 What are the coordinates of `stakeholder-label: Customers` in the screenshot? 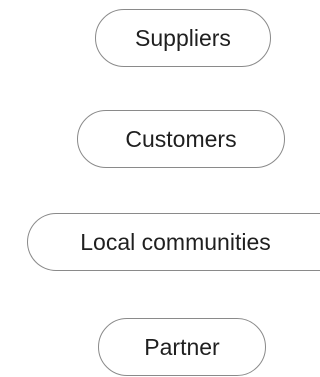 It's located at (181, 138).